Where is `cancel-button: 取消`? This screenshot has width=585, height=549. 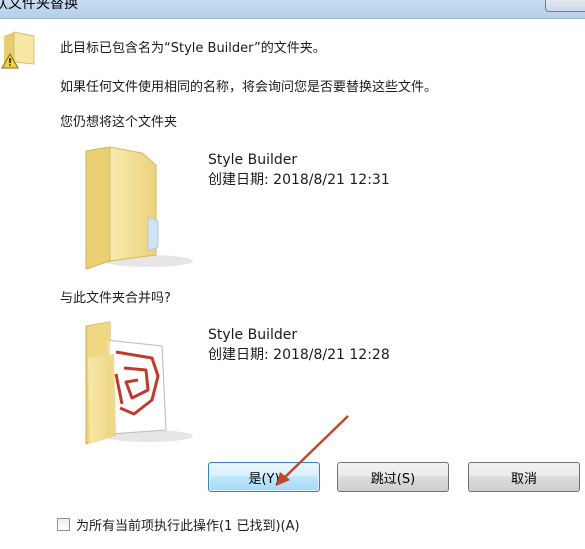
cancel-button: 取消 is located at coordinates (524, 477).